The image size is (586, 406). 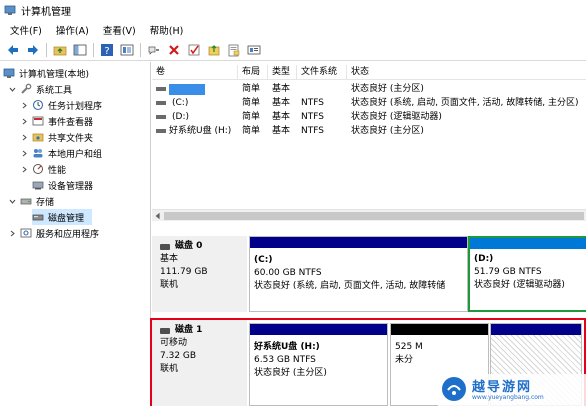 What do you see at coordinates (187, 89) in the screenshot?
I see `selected-volume-name` at bounding box center [187, 89].